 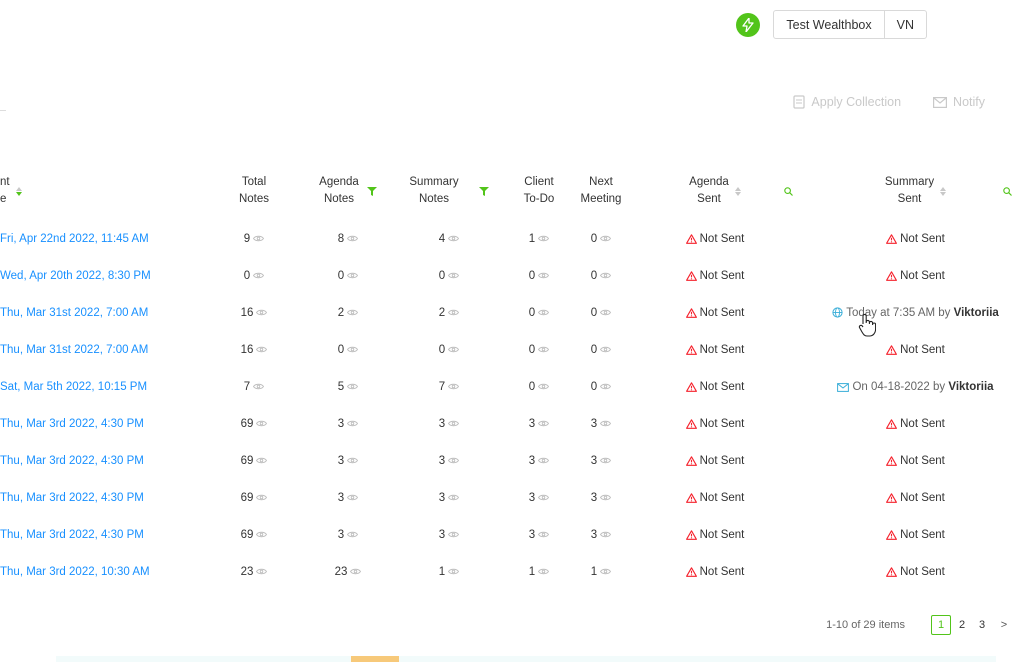 I want to click on page-2: 2, so click(x=962, y=625).